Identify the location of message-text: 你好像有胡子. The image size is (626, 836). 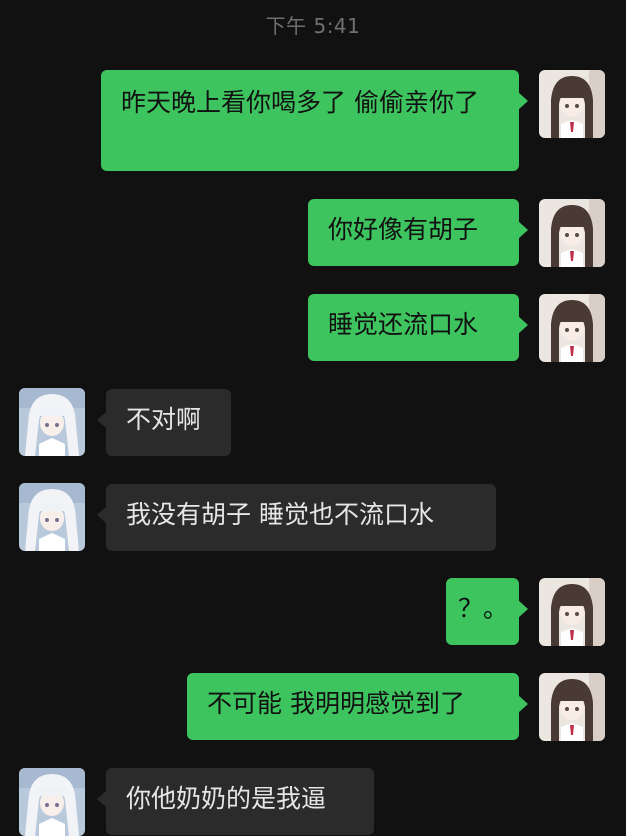
(403, 229).